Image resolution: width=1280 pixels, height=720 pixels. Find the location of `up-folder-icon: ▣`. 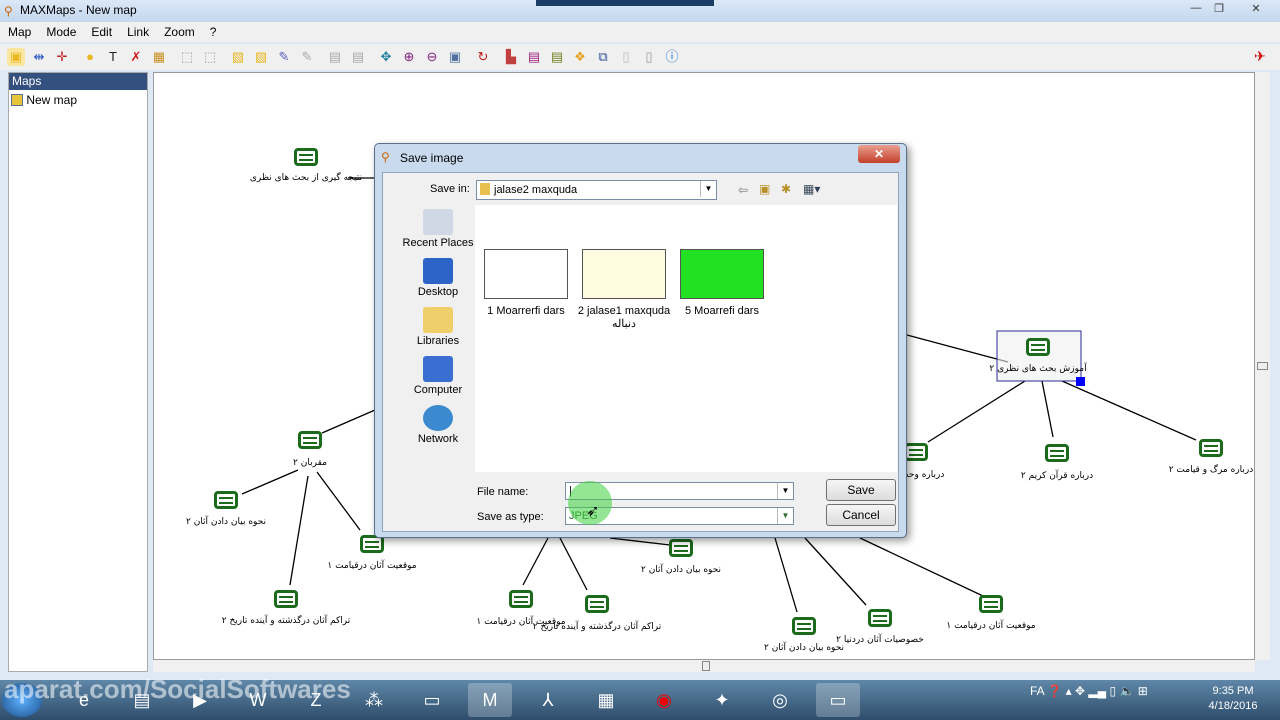

up-folder-icon: ▣ is located at coordinates (764, 189).